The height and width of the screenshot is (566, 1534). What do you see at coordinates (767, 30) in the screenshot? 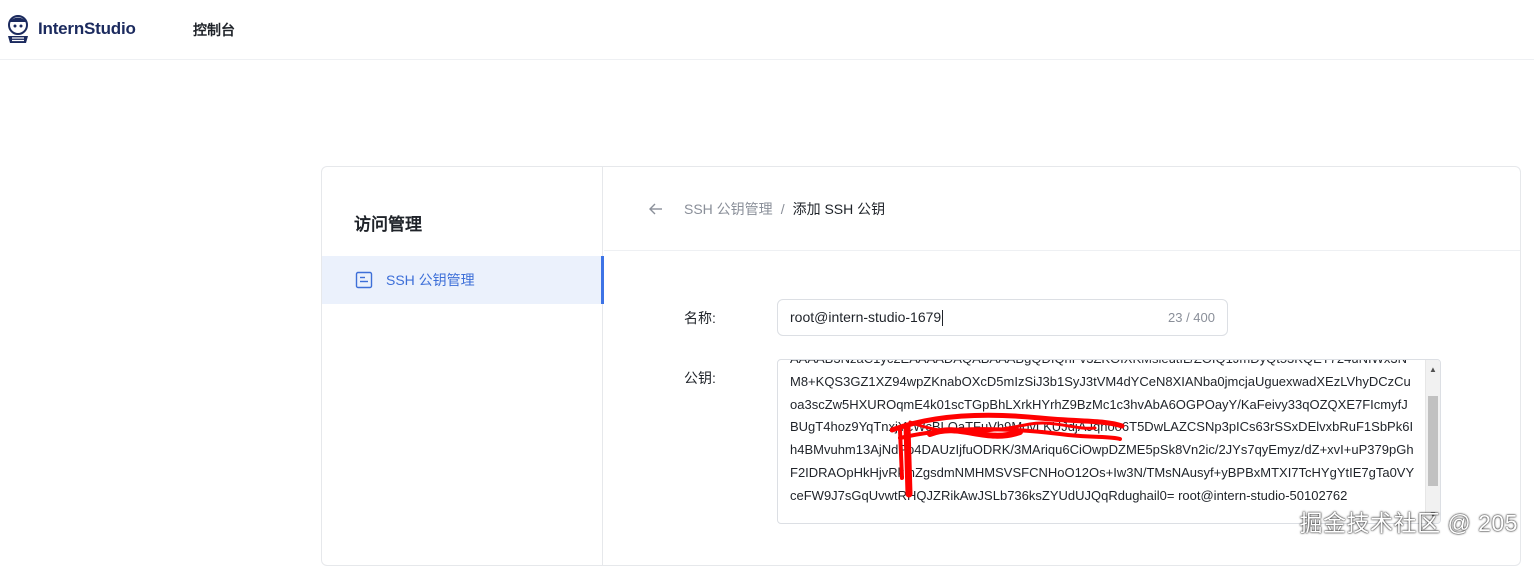
I see `top-bar: InternStudio 控制台` at bounding box center [767, 30].